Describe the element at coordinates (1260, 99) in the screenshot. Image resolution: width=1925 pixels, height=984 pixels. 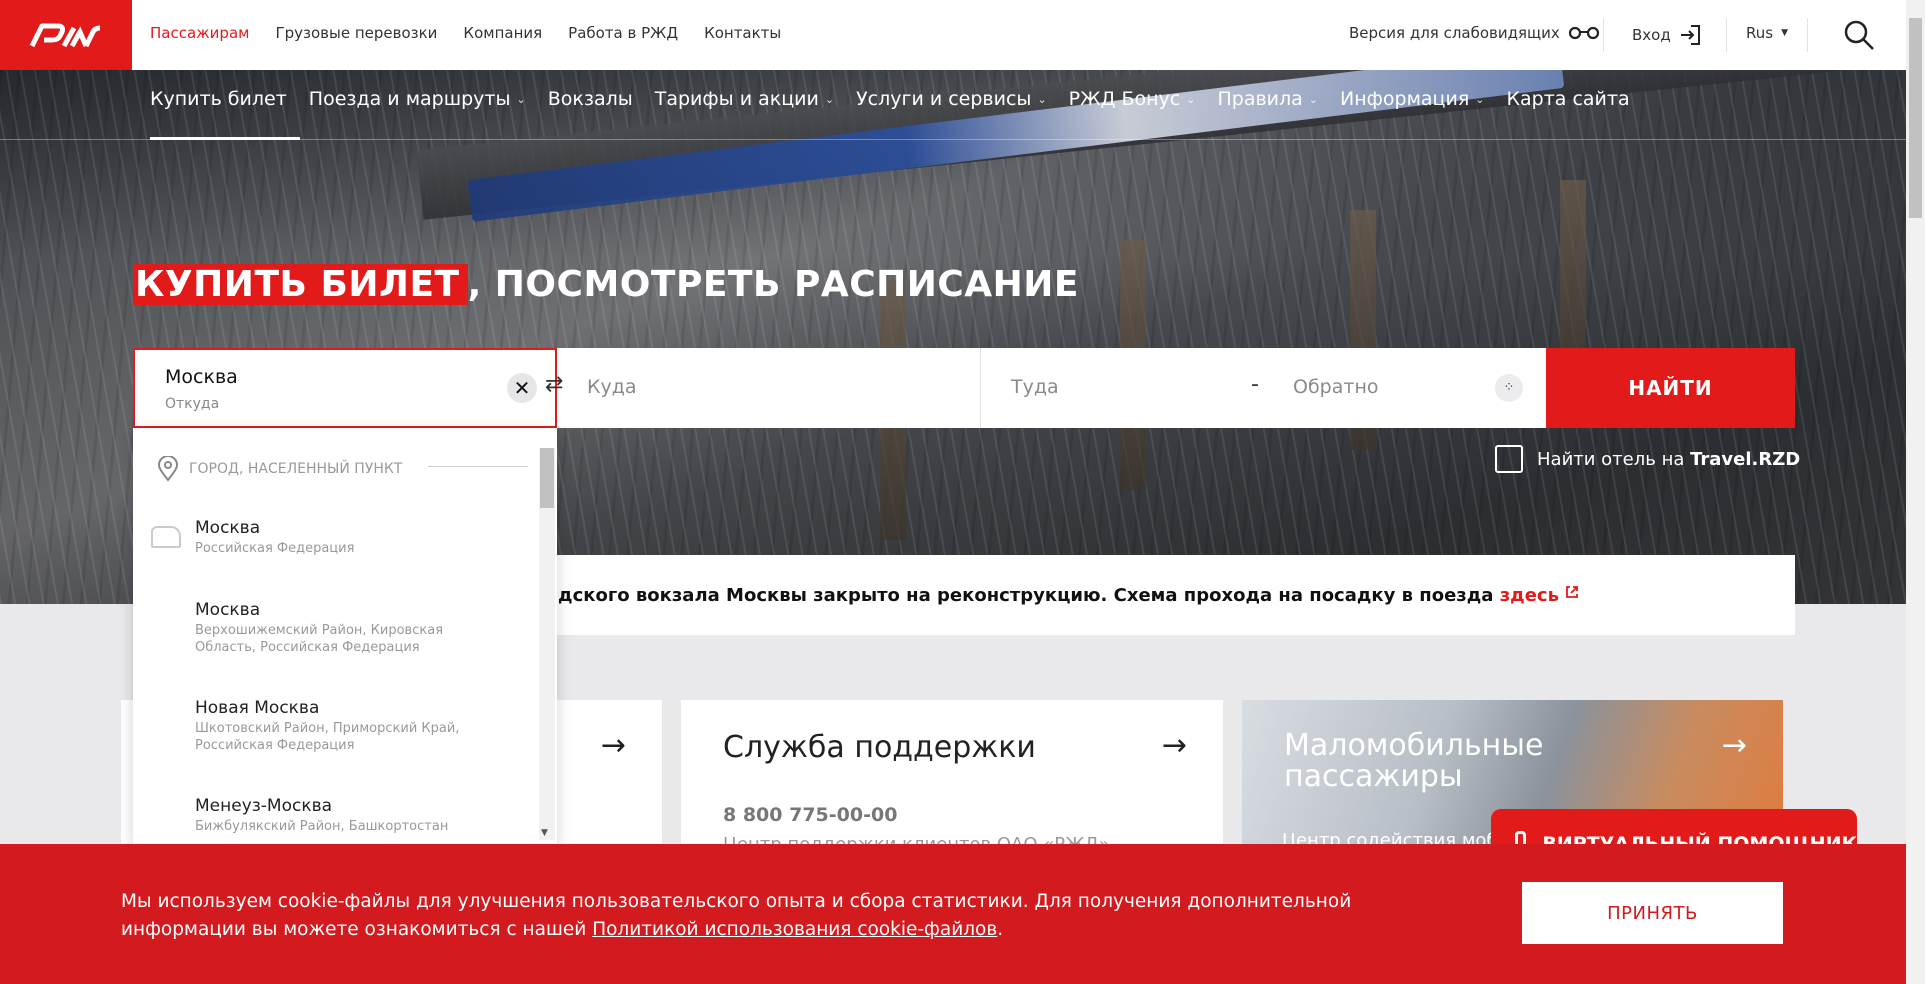
I see `main-nav-label: Правила` at that location.